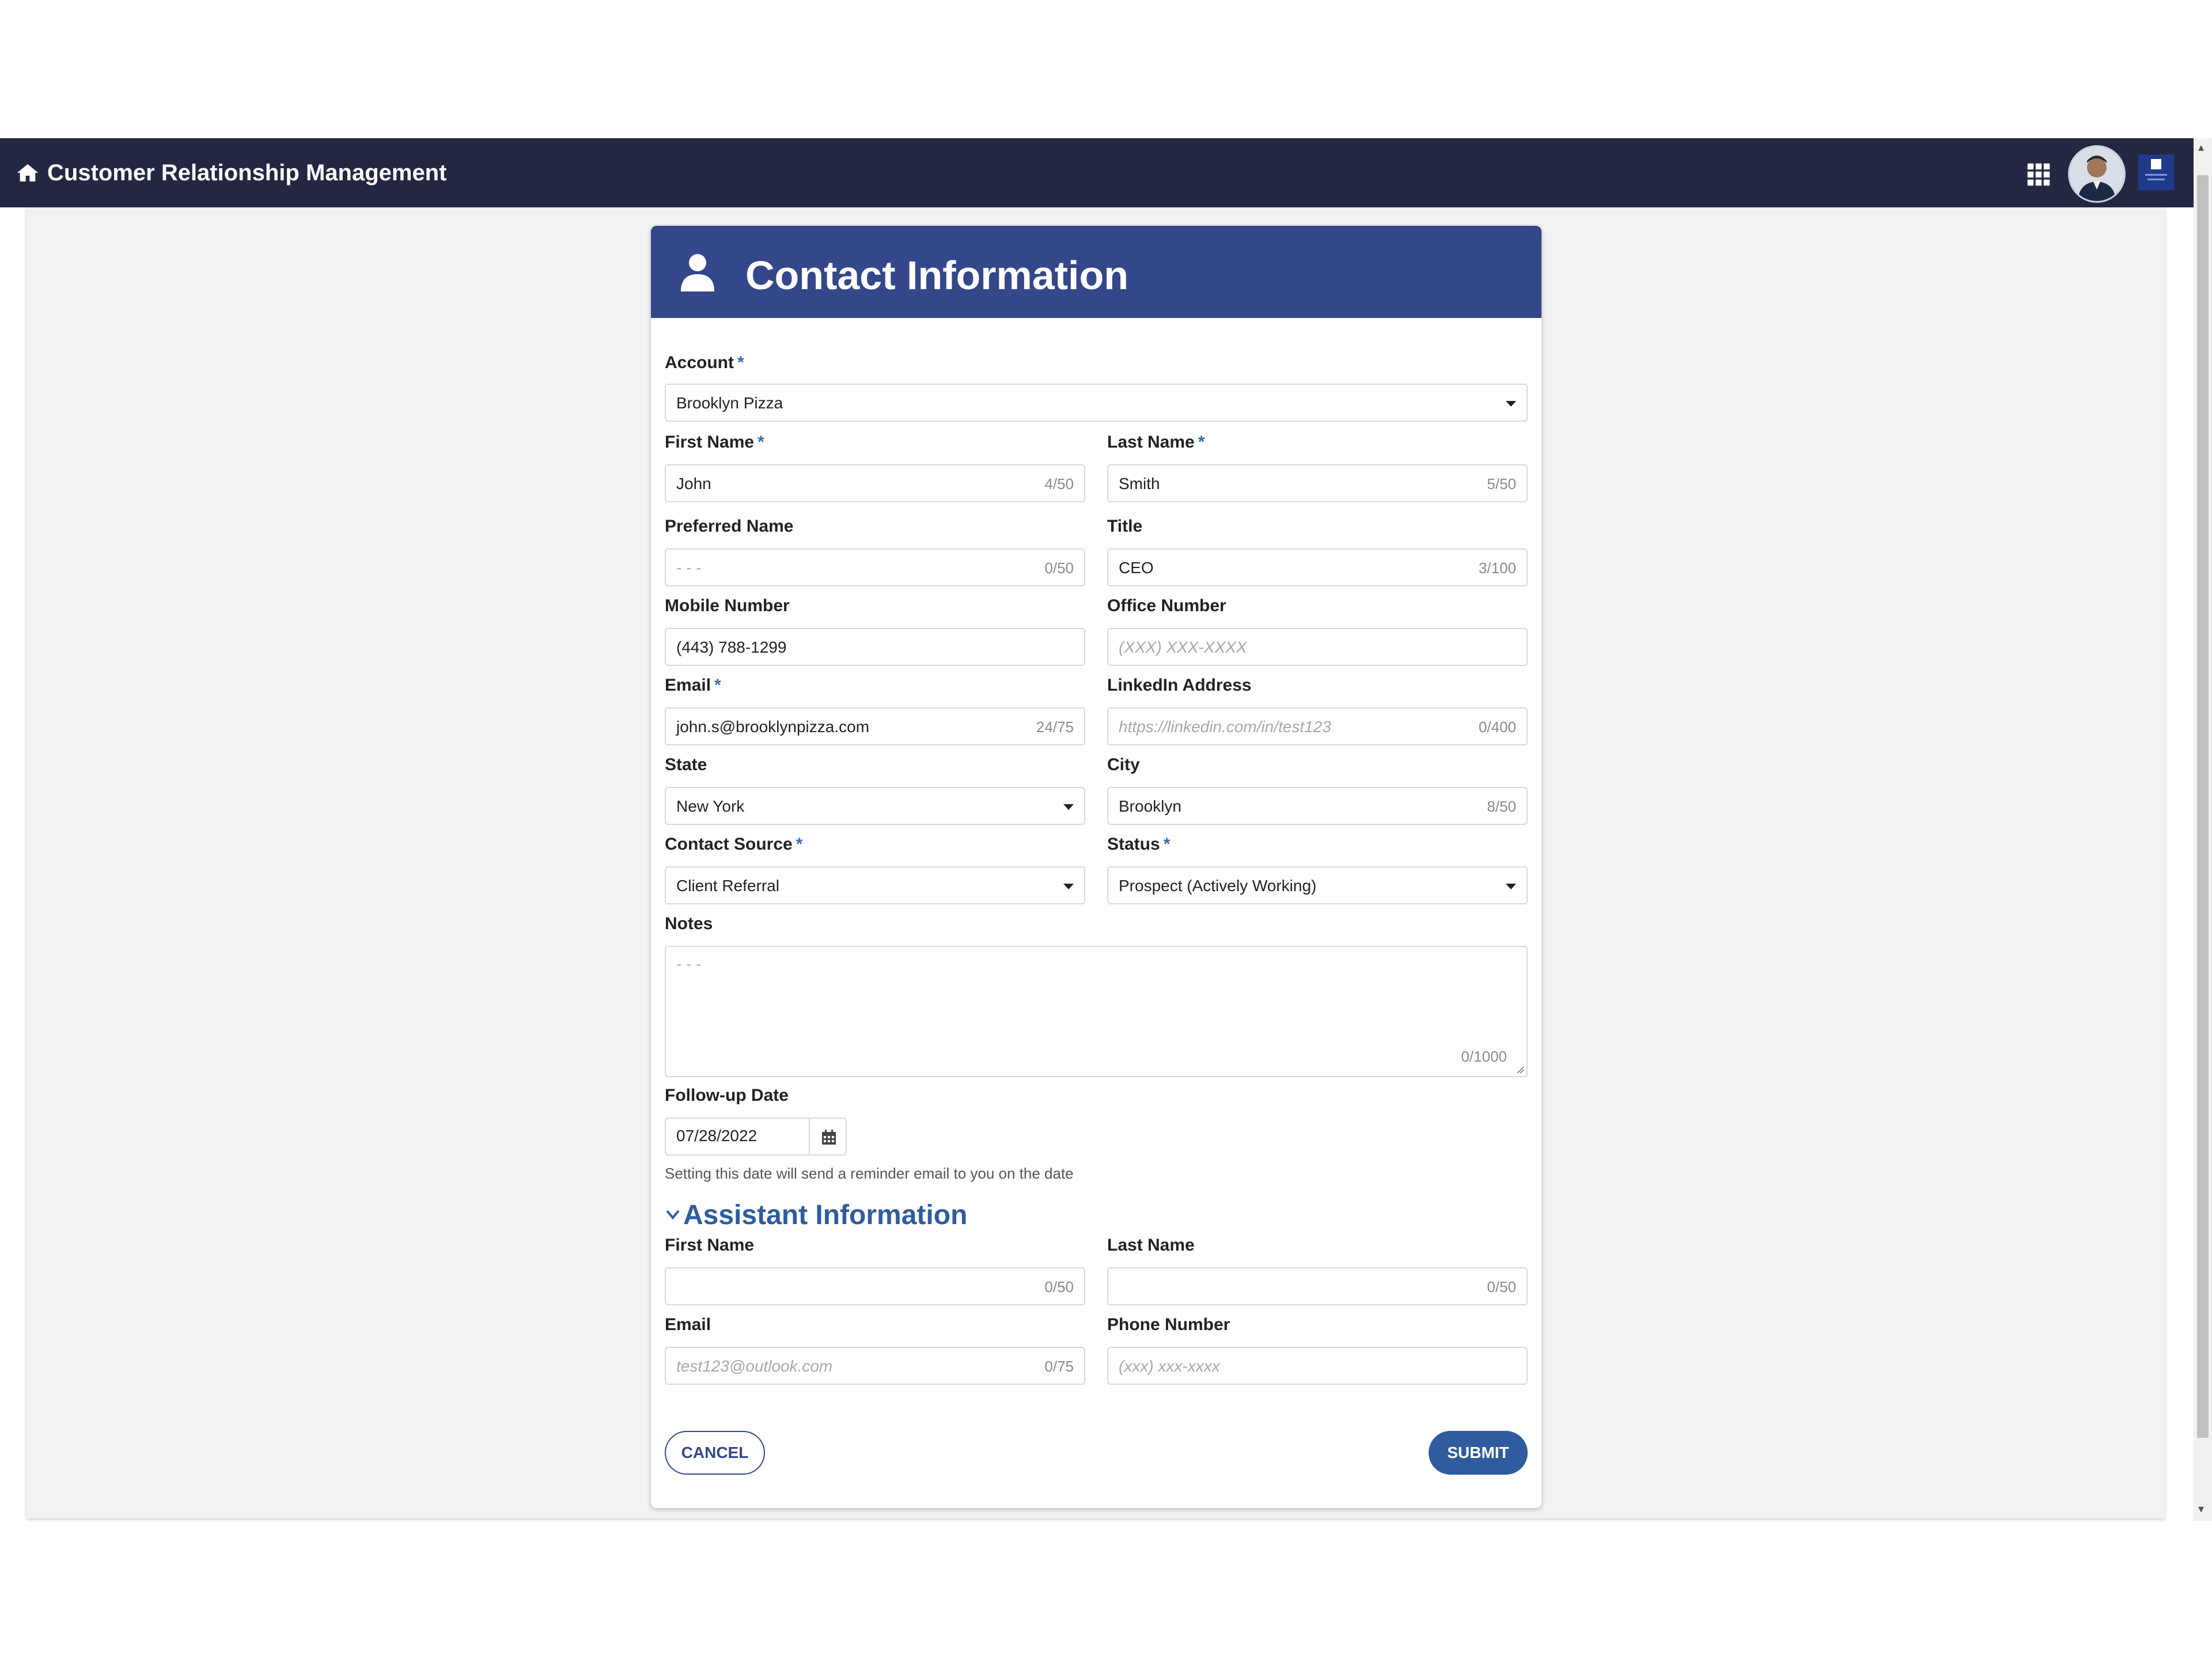 This screenshot has height=1659, width=2212. I want to click on calendar-icon, so click(829, 1137).